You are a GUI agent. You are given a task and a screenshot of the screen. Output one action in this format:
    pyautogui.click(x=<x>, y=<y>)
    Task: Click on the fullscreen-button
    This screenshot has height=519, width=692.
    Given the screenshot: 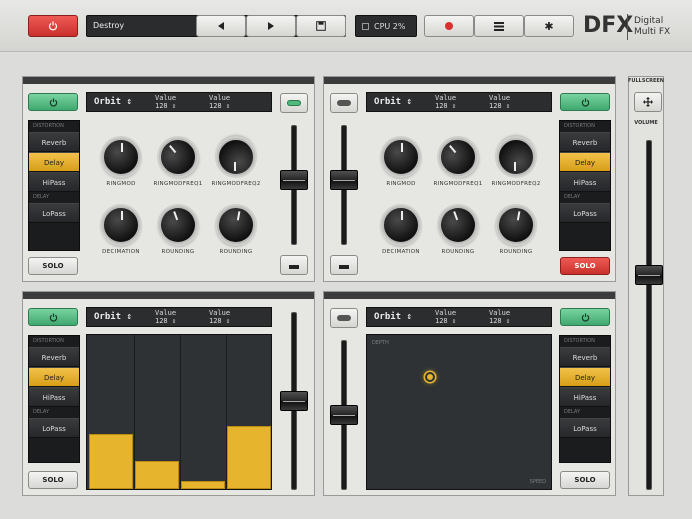 What is the action you would take?
    pyautogui.click(x=648, y=102)
    